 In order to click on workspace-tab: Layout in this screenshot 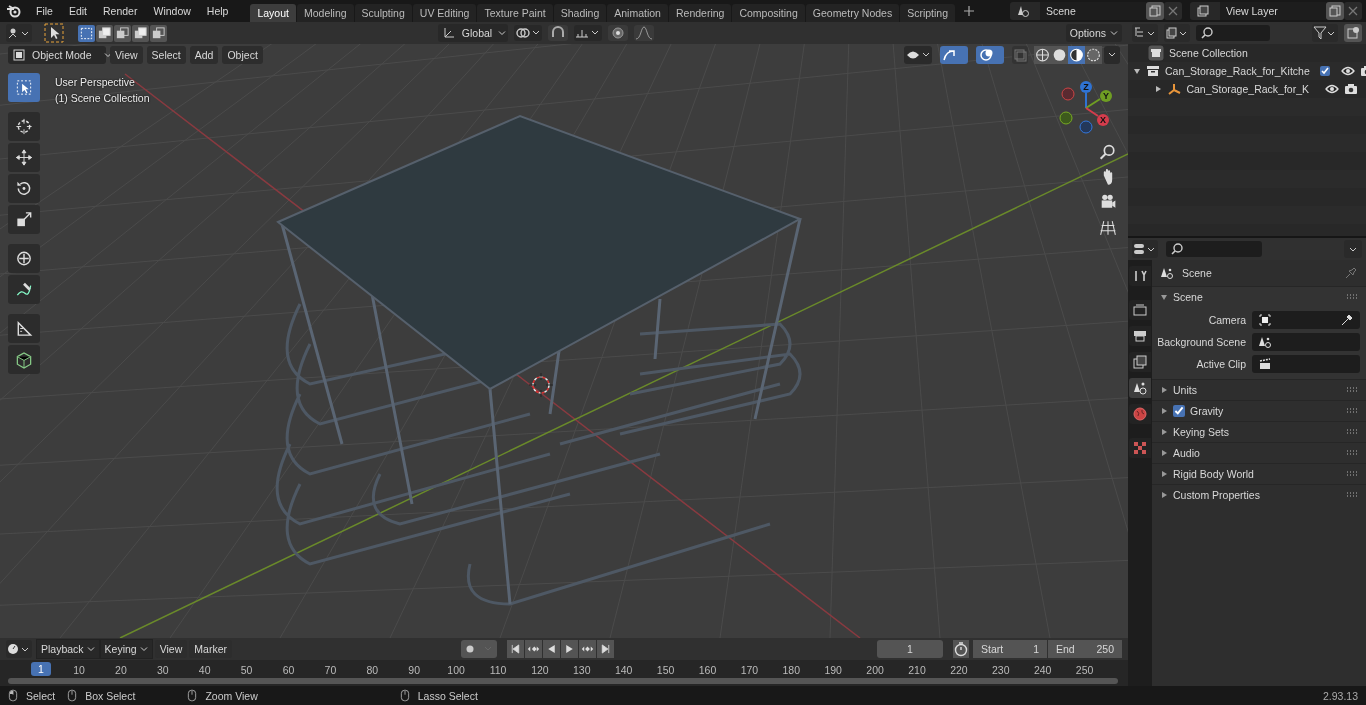, I will do `click(273, 13)`.